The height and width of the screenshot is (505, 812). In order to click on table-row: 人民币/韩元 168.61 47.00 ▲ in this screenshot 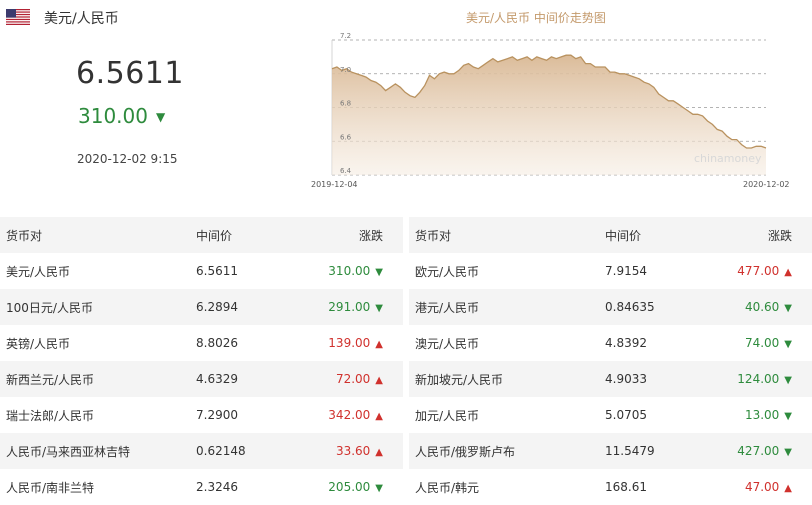, I will do `click(610, 487)`.